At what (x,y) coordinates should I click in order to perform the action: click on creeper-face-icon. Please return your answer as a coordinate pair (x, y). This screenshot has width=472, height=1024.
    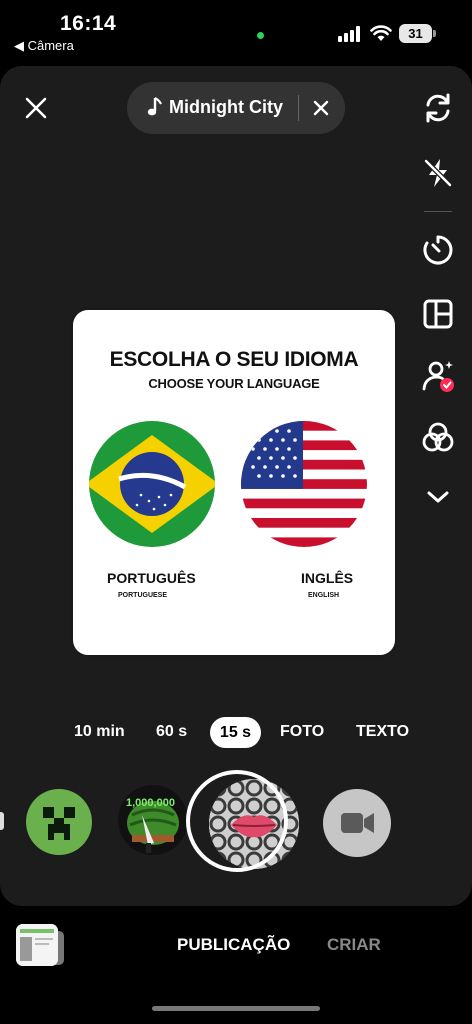
    Looking at the image, I should click on (59, 823).